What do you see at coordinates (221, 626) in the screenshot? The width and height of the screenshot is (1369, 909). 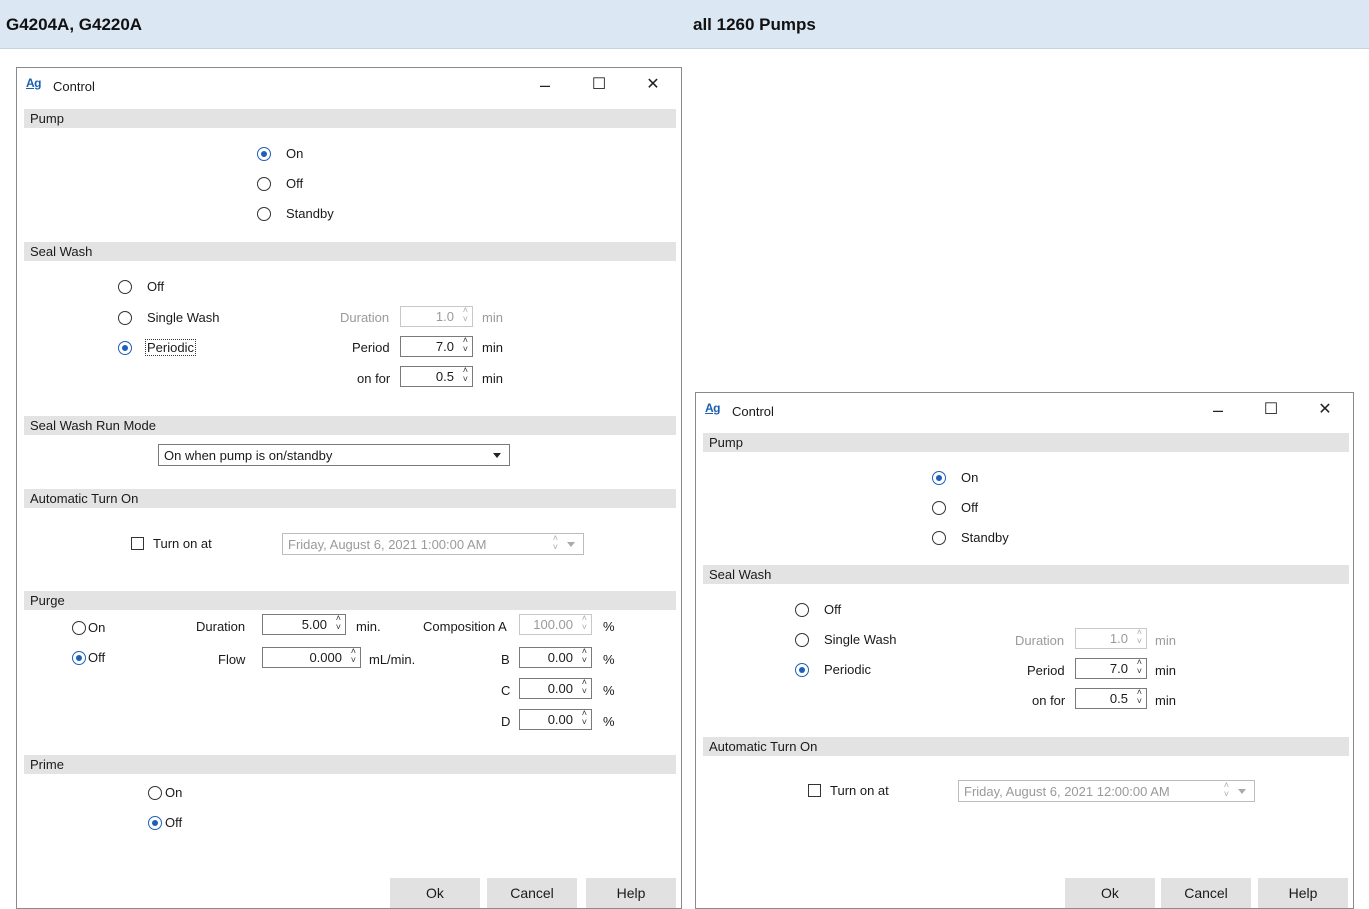 I see `purge-duration-label: Duration` at bounding box center [221, 626].